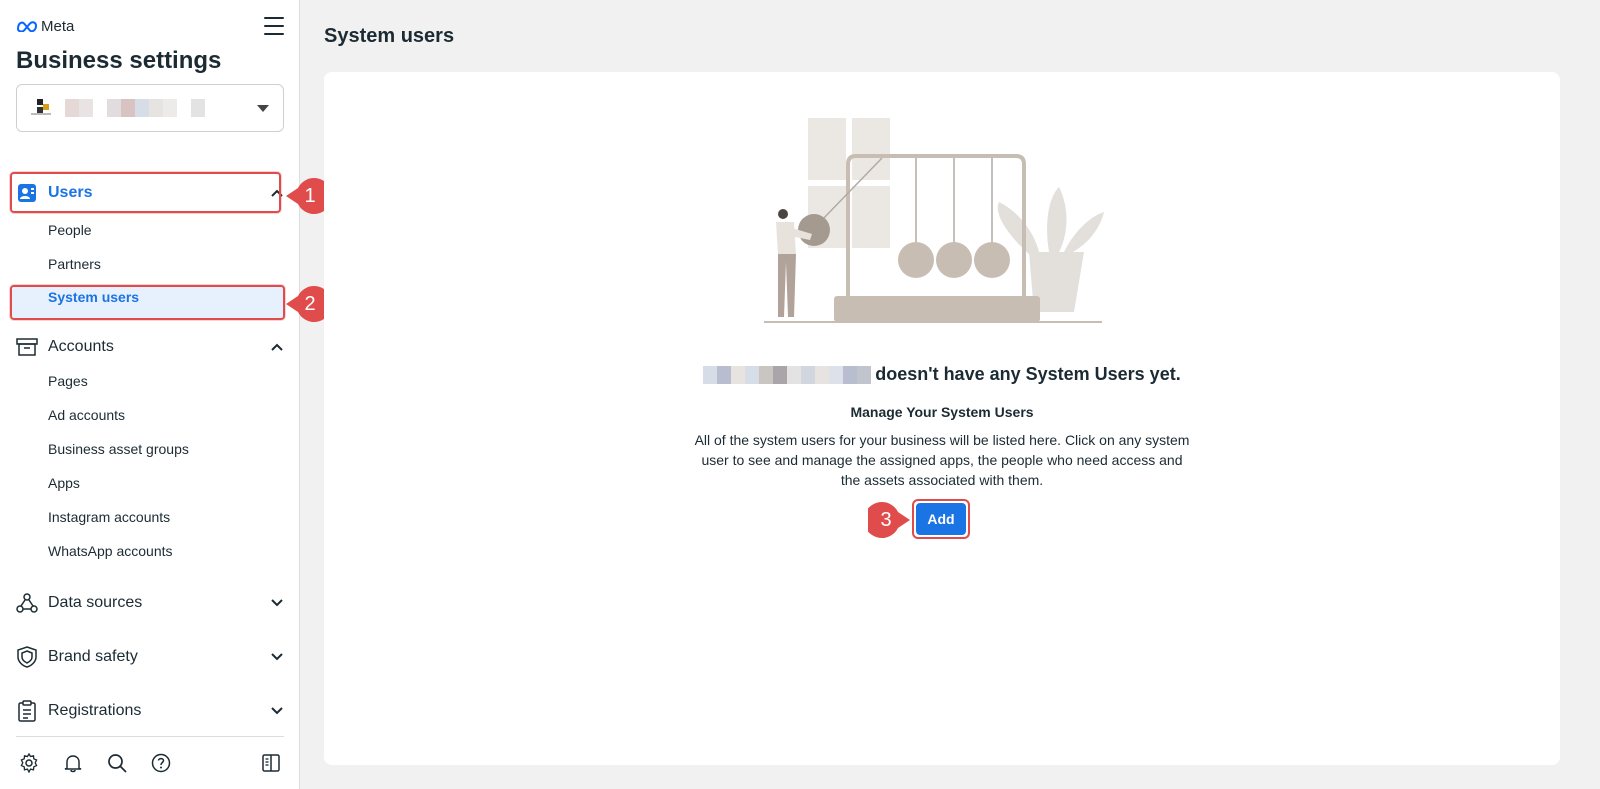 This screenshot has height=789, width=1600. I want to click on nav-brand-safety: Brand safety, so click(150, 657).